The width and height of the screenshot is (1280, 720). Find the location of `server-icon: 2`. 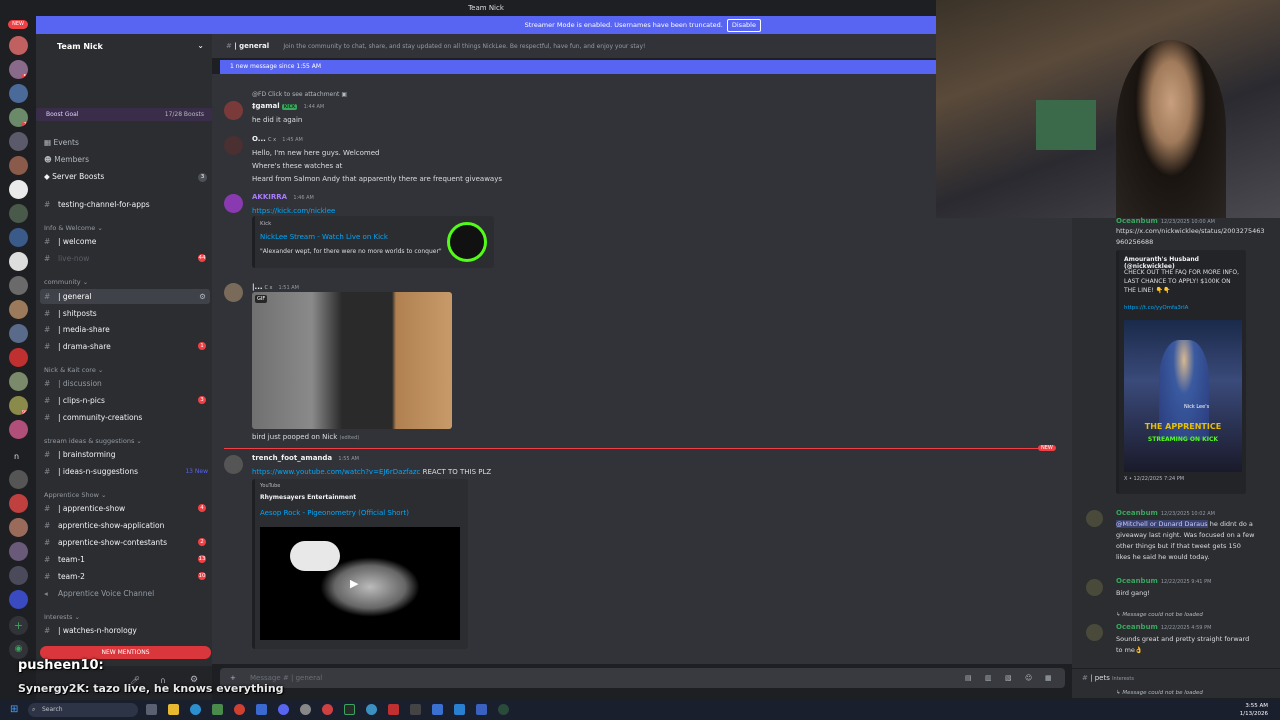

server-icon: 2 is located at coordinates (18, 117).